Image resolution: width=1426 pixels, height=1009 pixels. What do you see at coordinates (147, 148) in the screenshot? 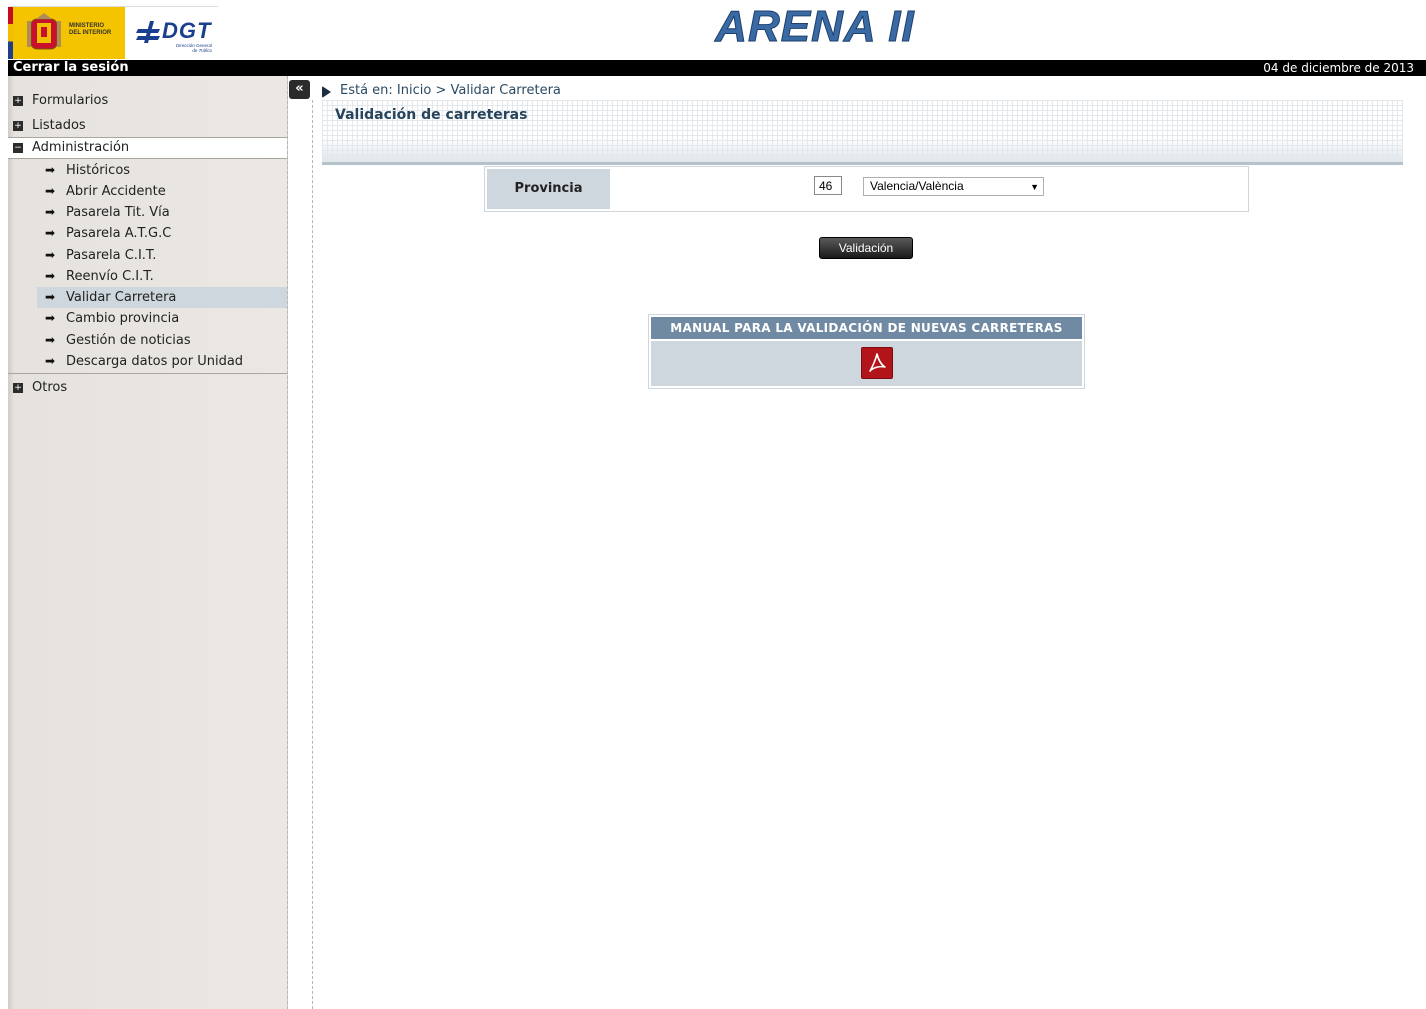
I see `sidebar-section-administracion: − Administración` at bounding box center [147, 148].